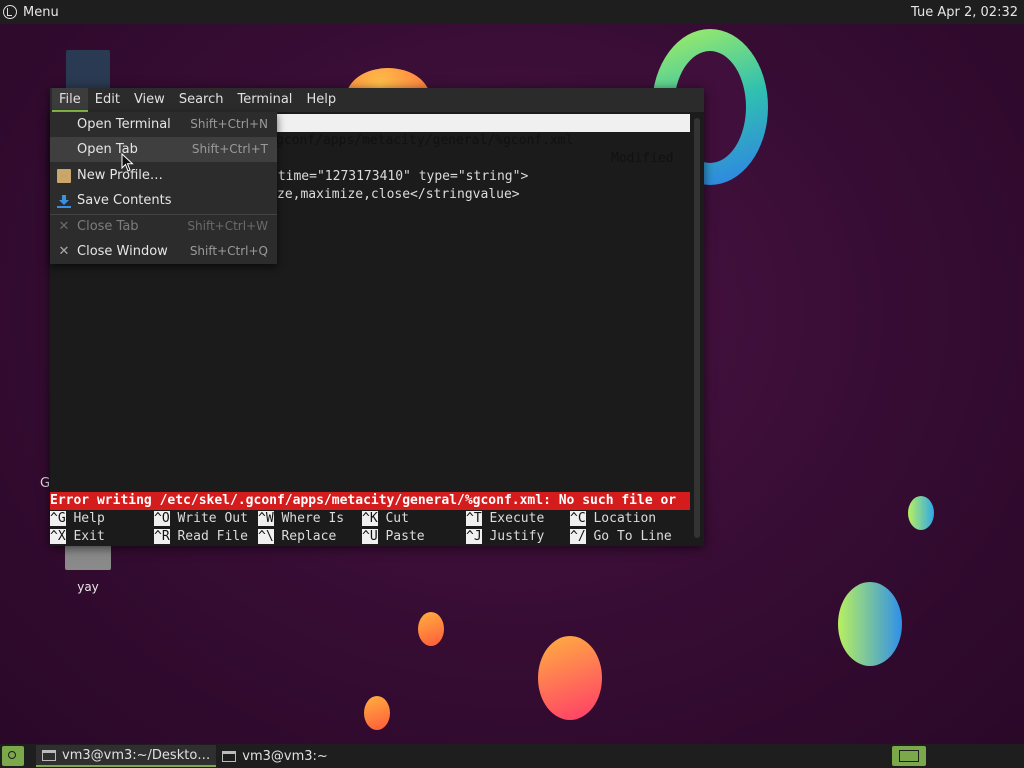 This screenshot has height=768, width=1024. Describe the element at coordinates (505, 518) in the screenshot. I see `shortcut-execute: ^T Execute` at that location.